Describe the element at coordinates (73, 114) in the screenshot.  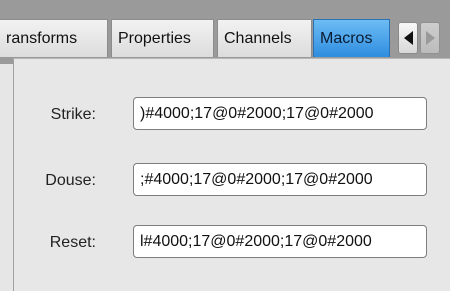
I see `strike-label: Strike:` at that location.